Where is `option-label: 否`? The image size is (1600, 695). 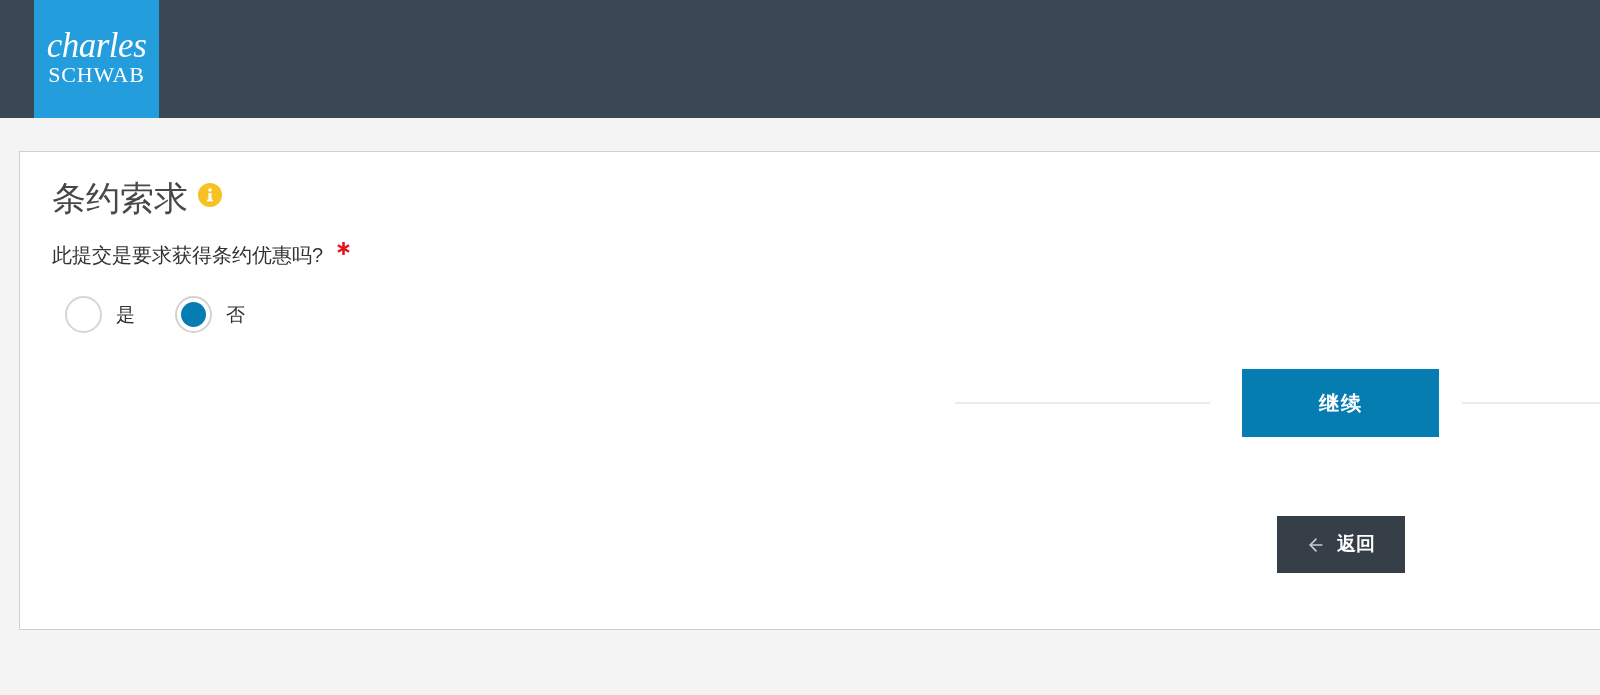 option-label: 否 is located at coordinates (235, 314).